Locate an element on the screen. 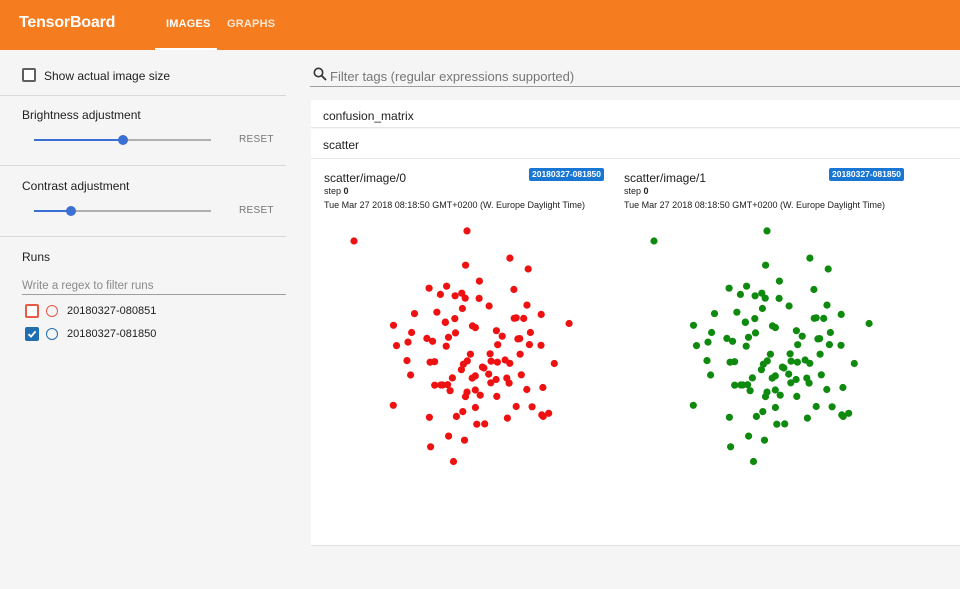  divider is located at coordinates (143, 165).